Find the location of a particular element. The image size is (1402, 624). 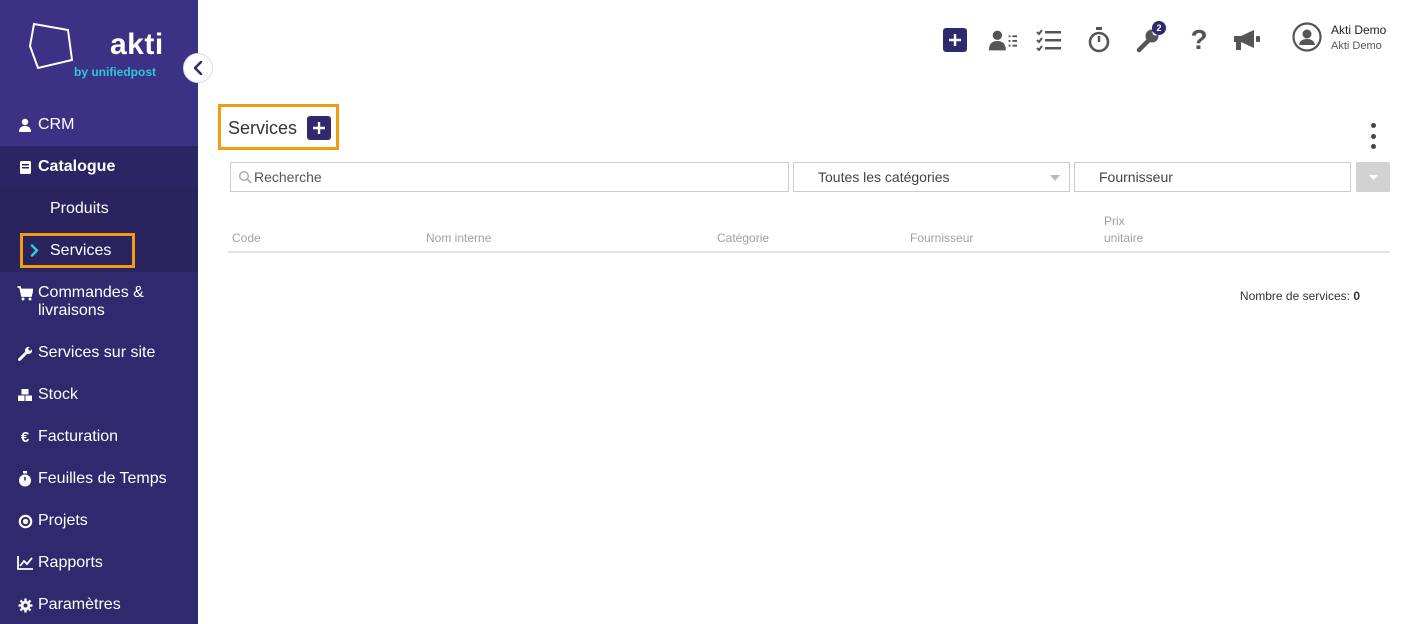

target-icon is located at coordinates (25, 521).